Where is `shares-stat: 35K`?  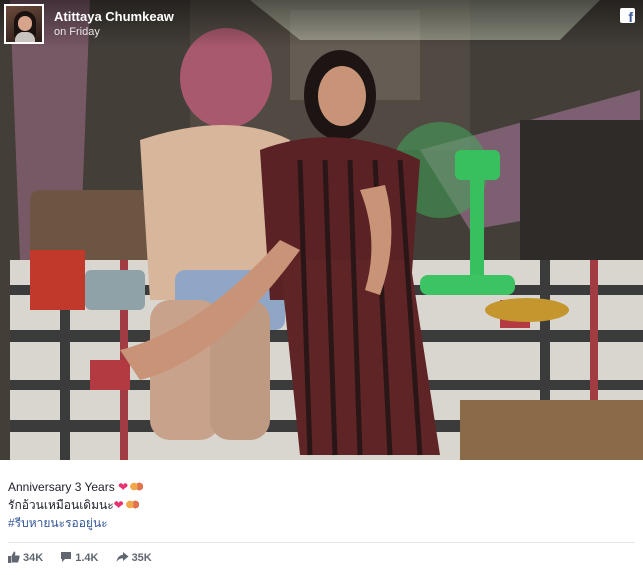 shares-stat: 35K is located at coordinates (134, 557).